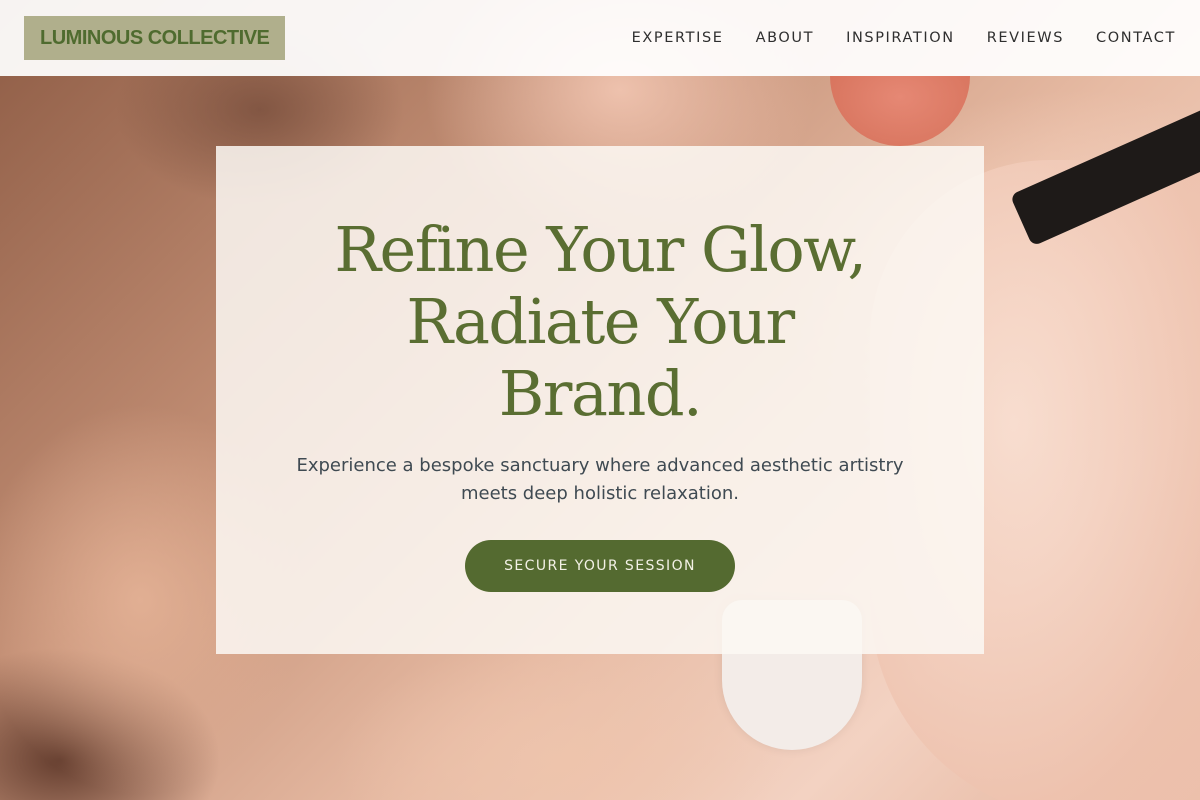 This screenshot has height=800, width=1200. I want to click on nav-item-reviews: REVIEWS, so click(1025, 38).